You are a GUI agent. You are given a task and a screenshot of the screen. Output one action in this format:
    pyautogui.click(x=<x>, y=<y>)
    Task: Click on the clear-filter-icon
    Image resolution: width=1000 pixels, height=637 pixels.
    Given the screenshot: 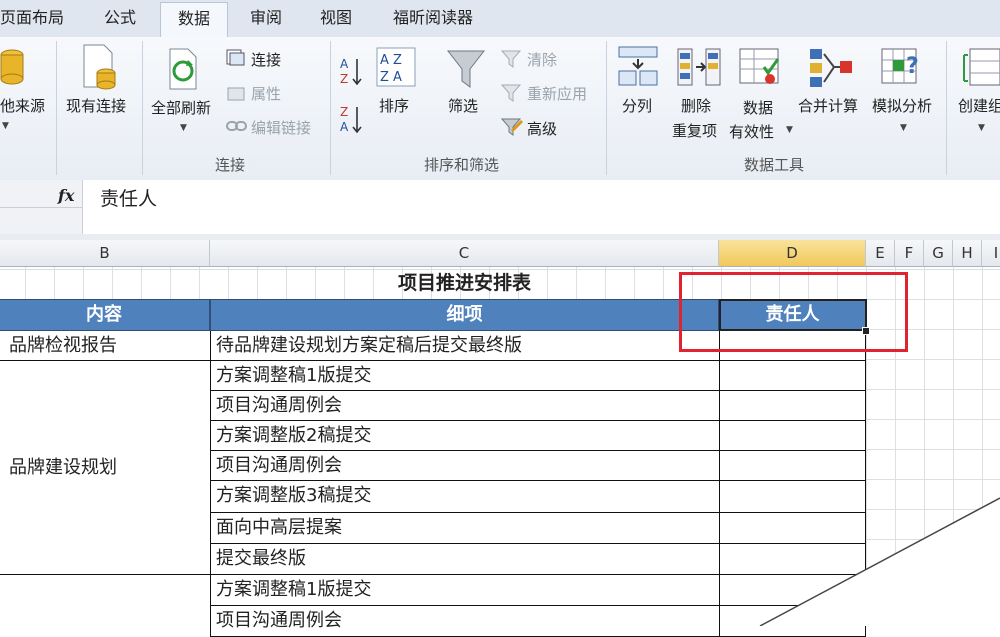 What is the action you would take?
    pyautogui.click(x=511, y=59)
    